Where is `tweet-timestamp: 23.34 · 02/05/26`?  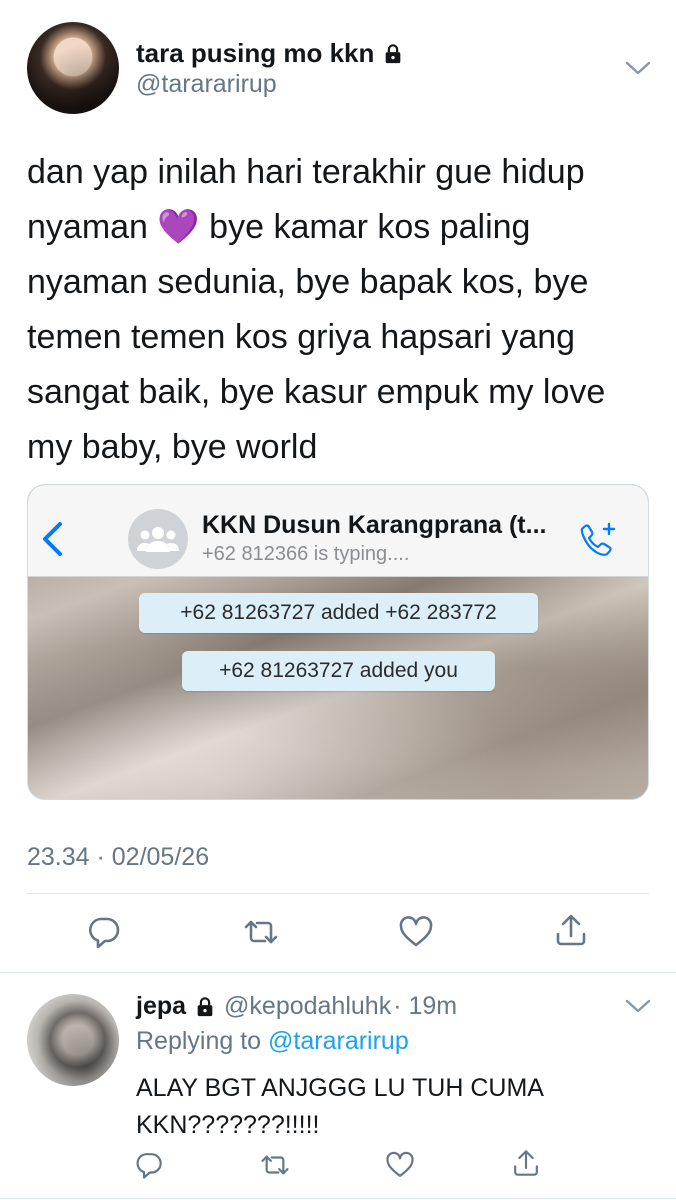 tweet-timestamp: 23.34 · 02/05/26 is located at coordinates (118, 857).